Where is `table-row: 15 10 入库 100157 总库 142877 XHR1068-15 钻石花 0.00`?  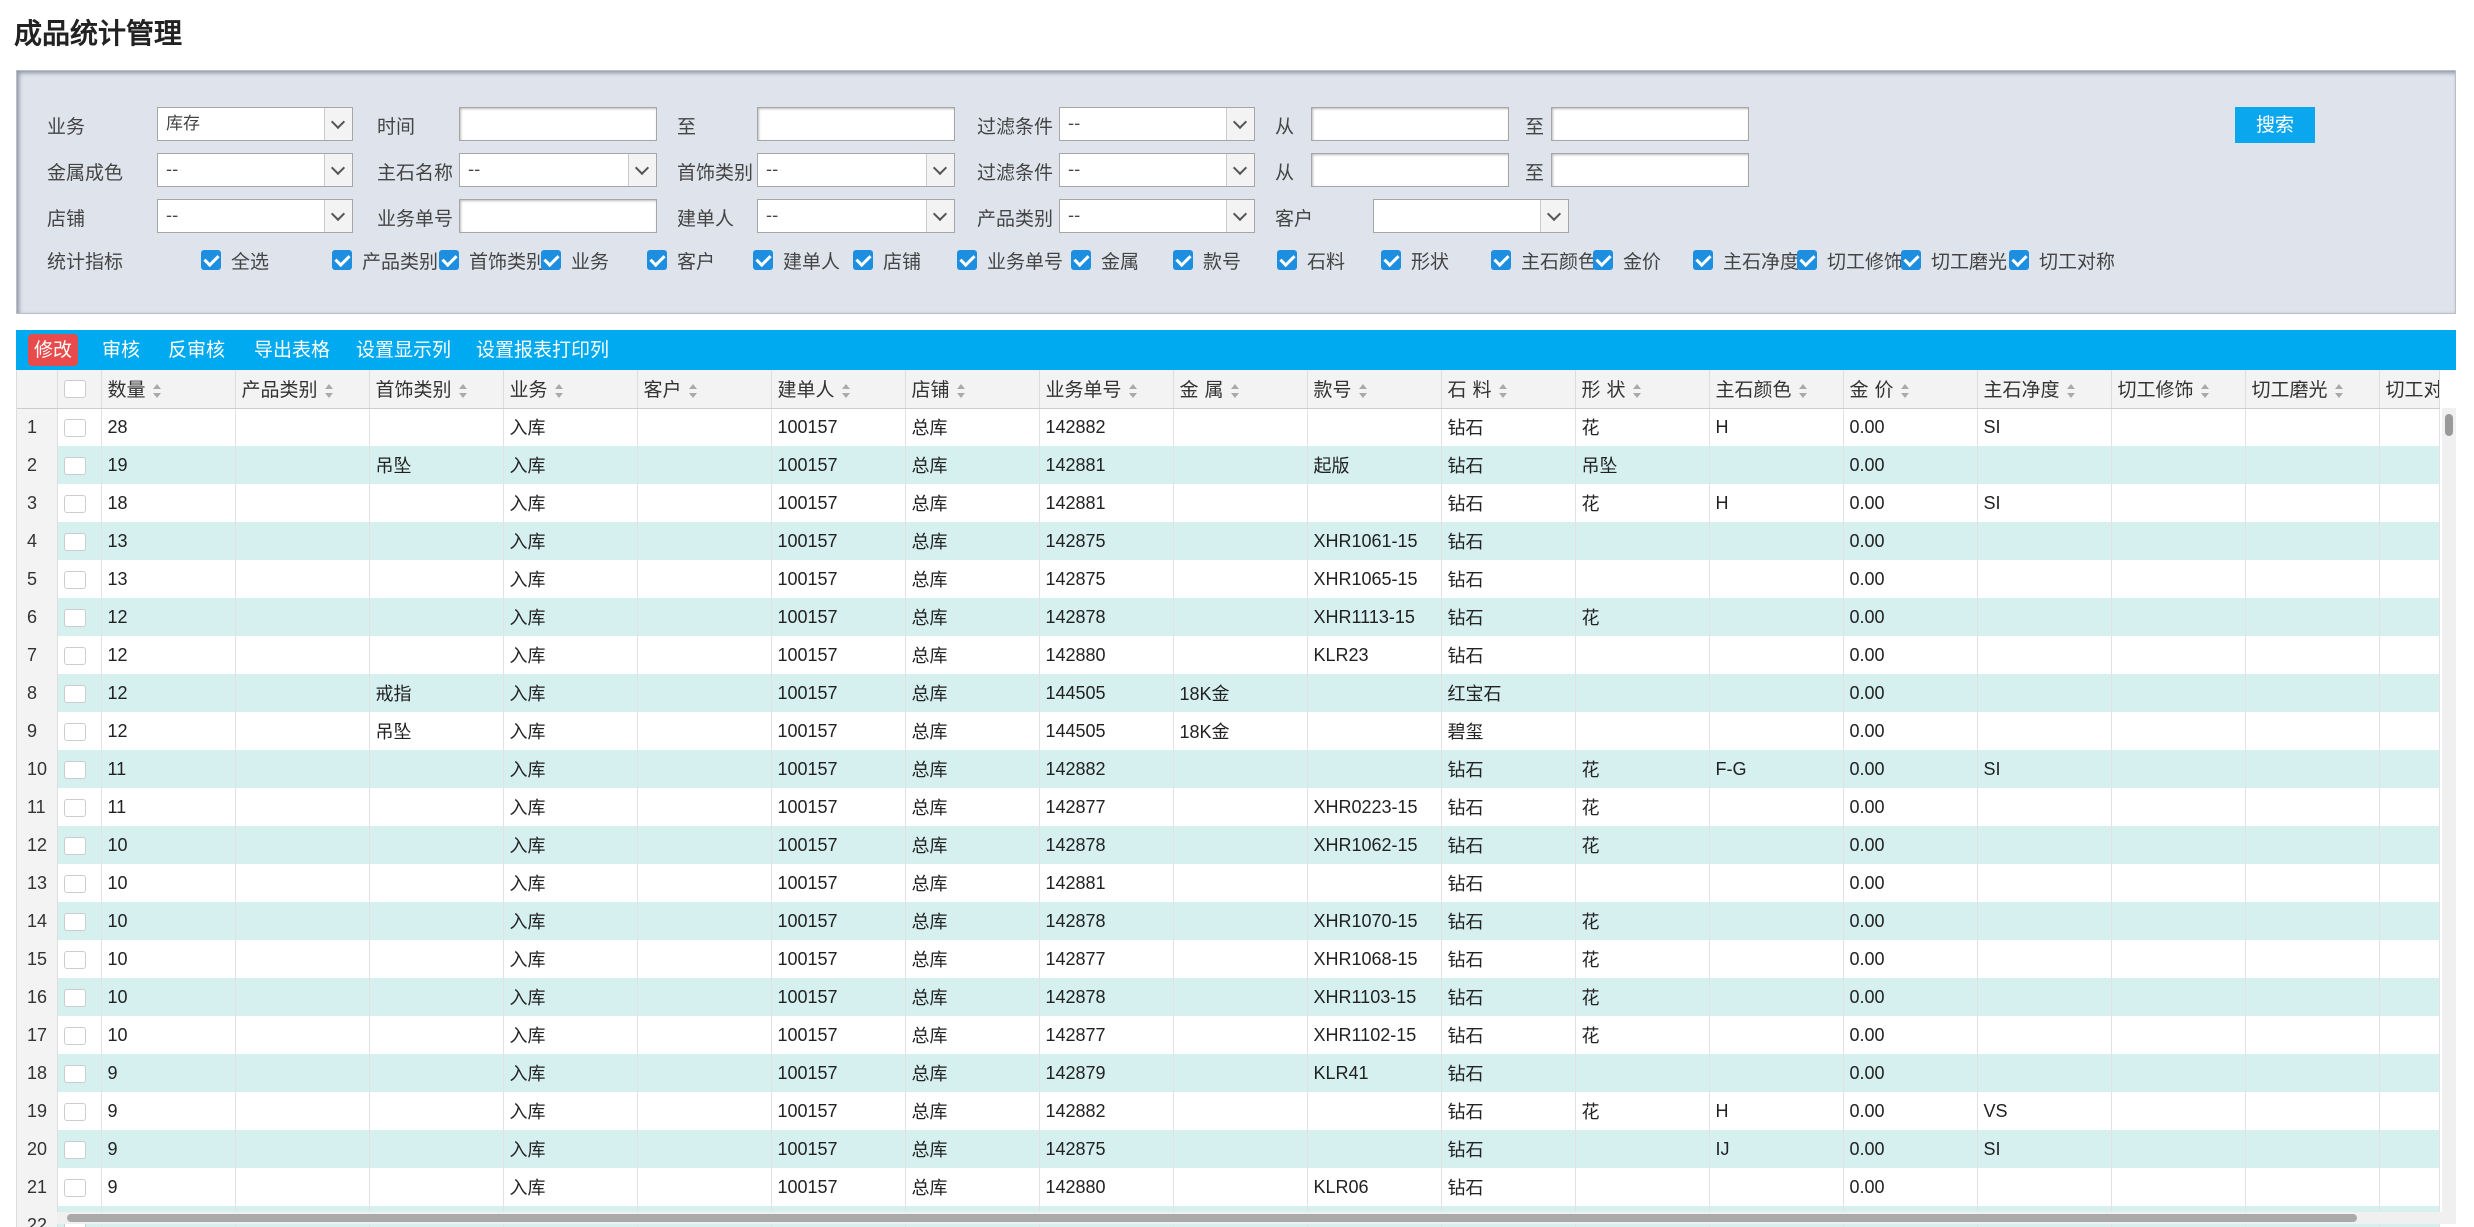 table-row: 15 10 入库 100157 总库 142877 XHR1068-15 钻石花 0.00 is located at coordinates (1228, 959).